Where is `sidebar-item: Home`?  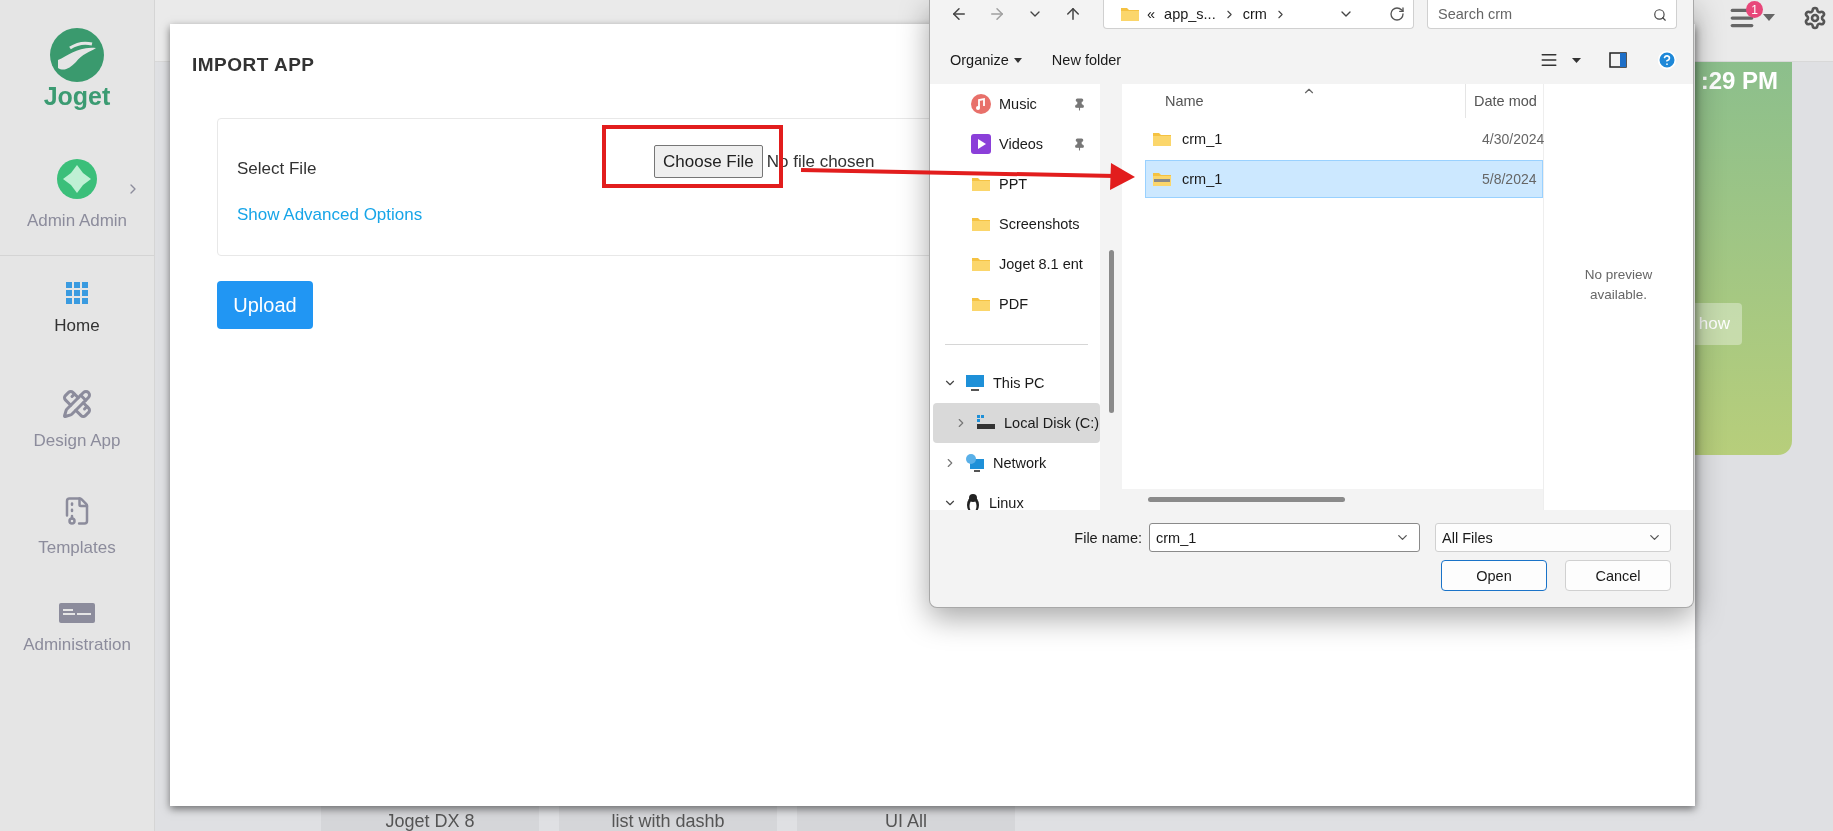 sidebar-item: Home is located at coordinates (77, 309).